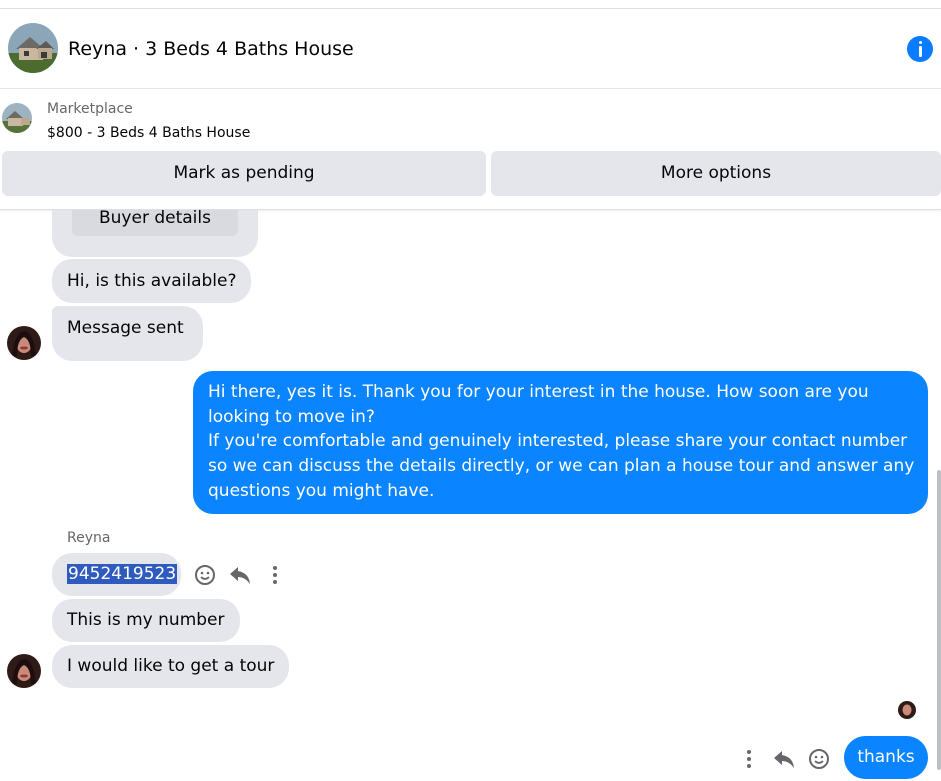  What do you see at coordinates (211, 49) in the screenshot?
I see `conversation-title: Reyna · 3 Beds 4 Baths House` at bounding box center [211, 49].